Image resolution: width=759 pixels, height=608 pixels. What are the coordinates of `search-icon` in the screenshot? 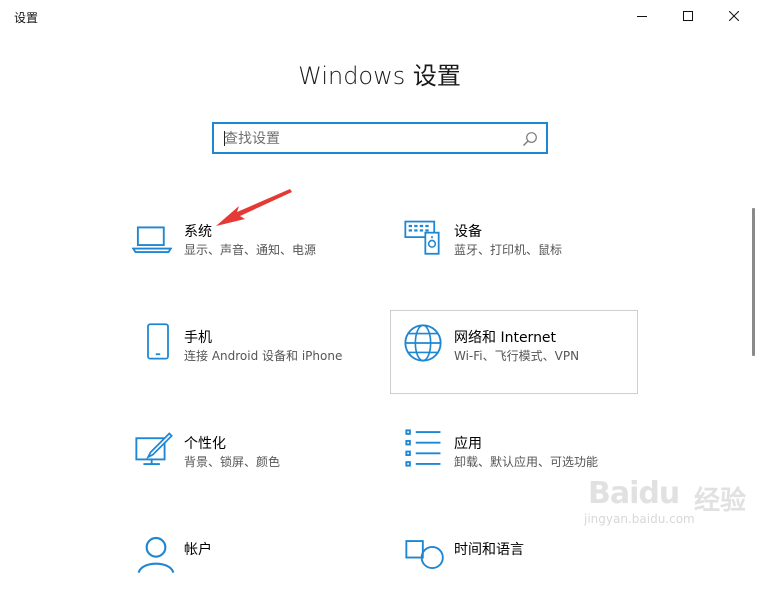 It's located at (530, 139).